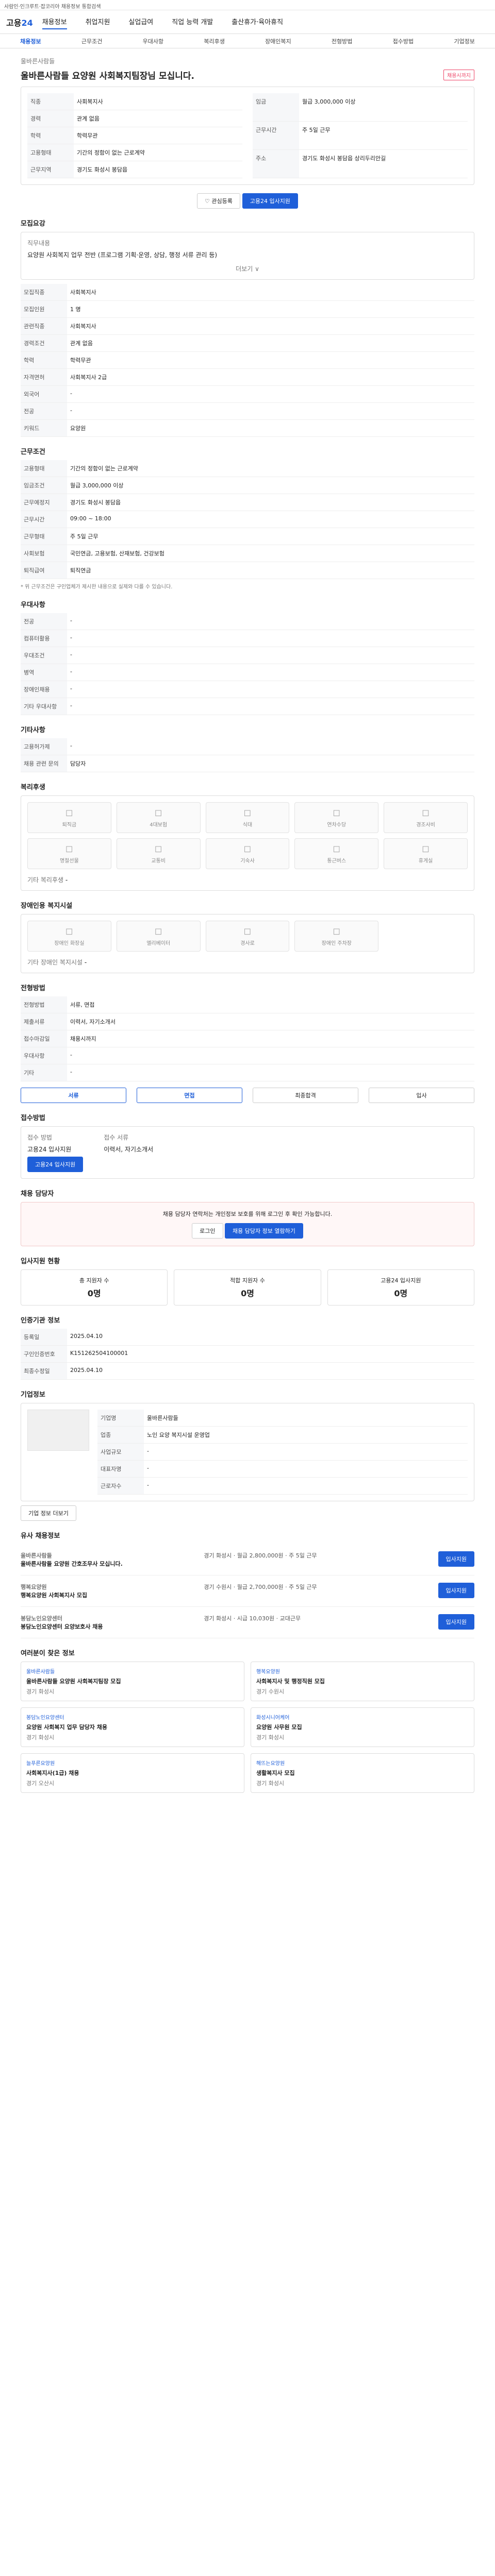 The image size is (495, 2576). I want to click on job-item-company: 울바른사람들, so click(37, 1555).